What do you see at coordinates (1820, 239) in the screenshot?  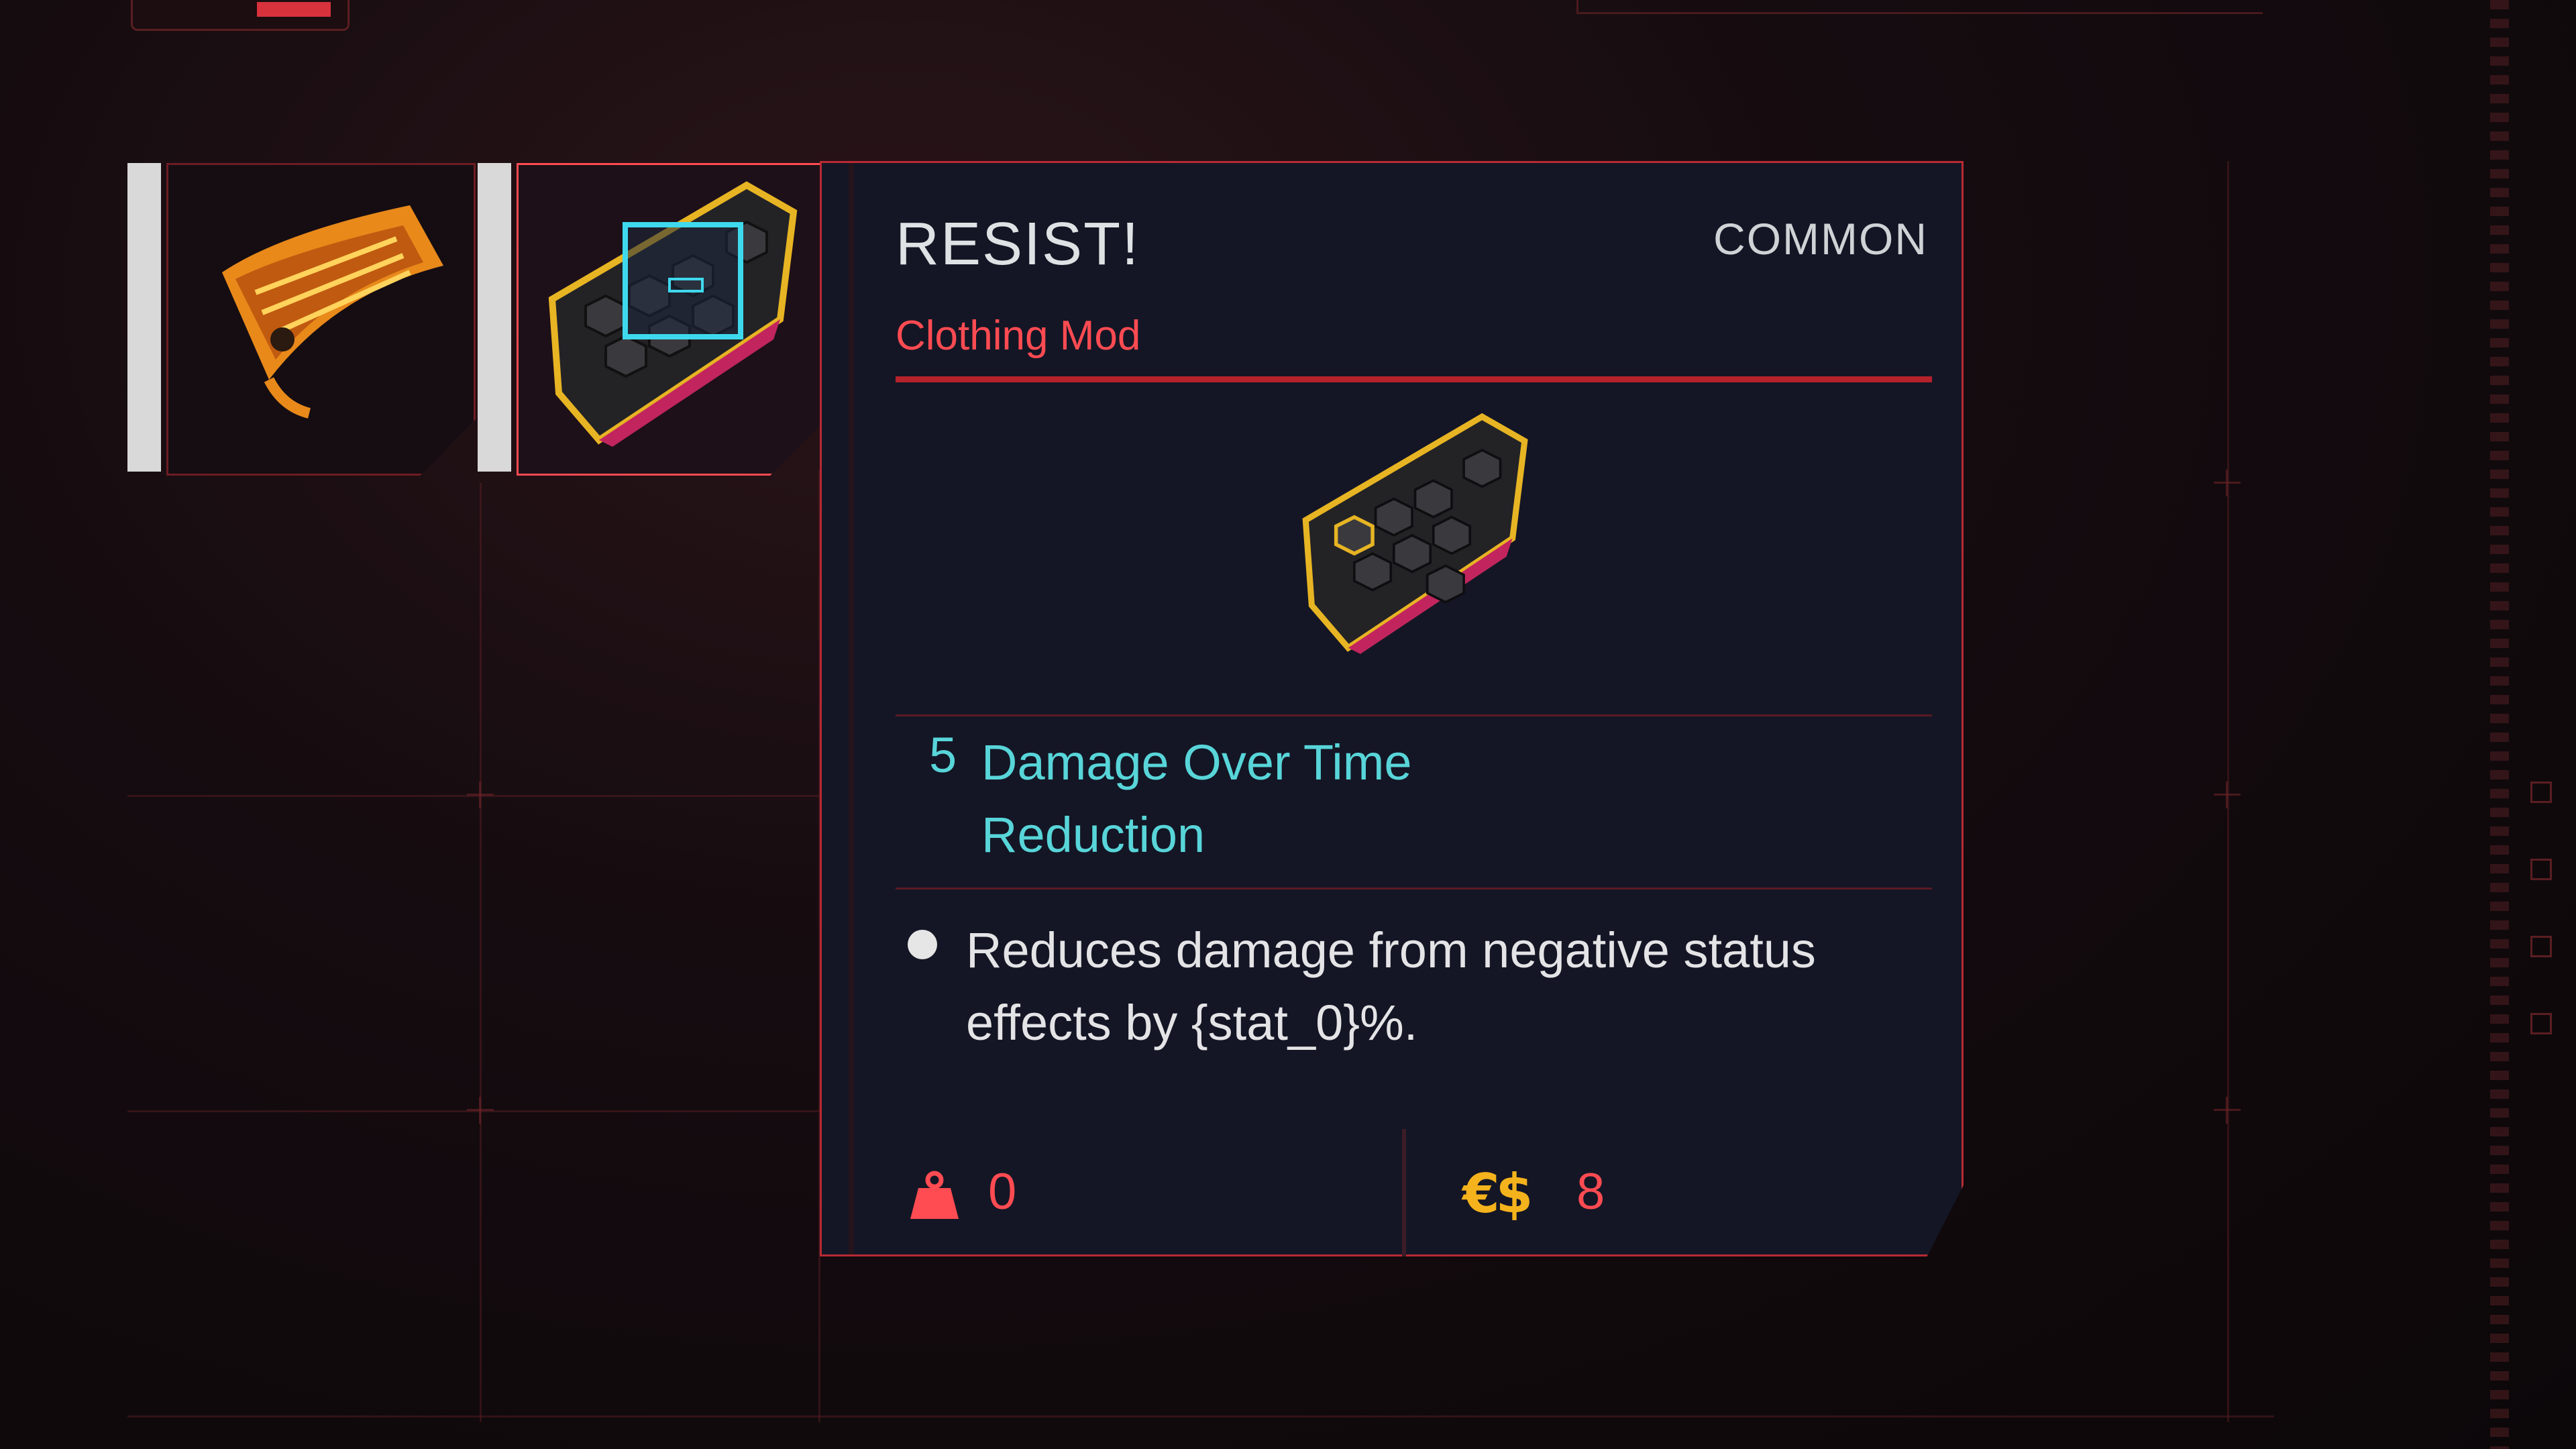 I see `item-rarity: COMMON` at bounding box center [1820, 239].